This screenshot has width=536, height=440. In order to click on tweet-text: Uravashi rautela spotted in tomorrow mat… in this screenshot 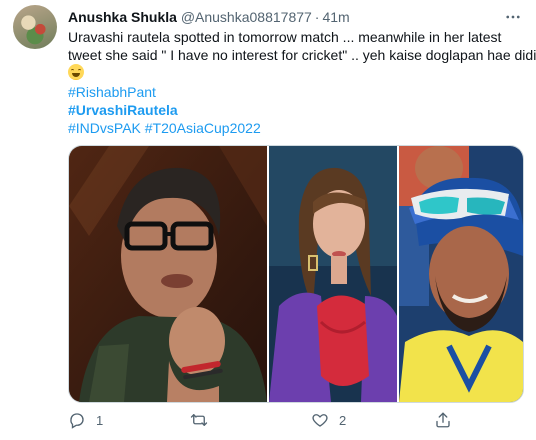, I will do `click(302, 55)`.